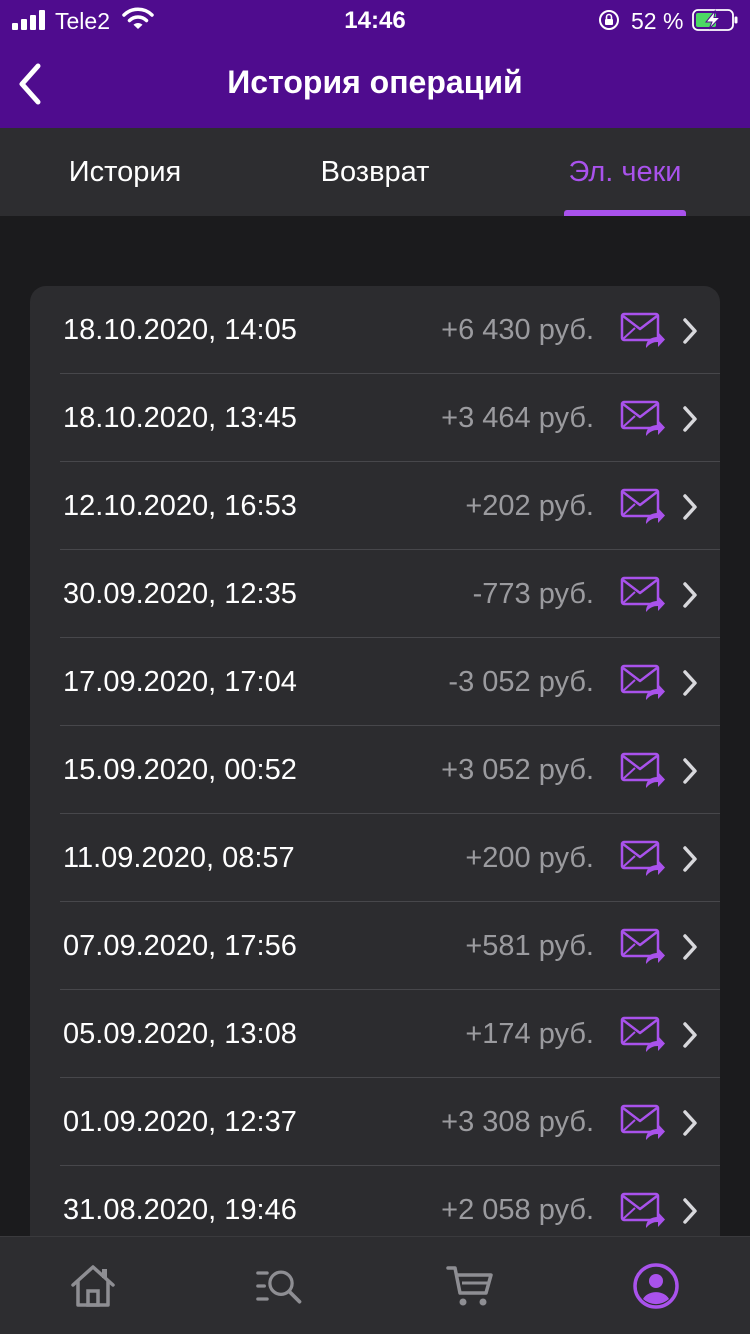 The height and width of the screenshot is (1334, 750). Describe the element at coordinates (375, 418) in the screenshot. I see `operation-row: 18.10.2020, 13:45 +3 464 руб.` at that location.